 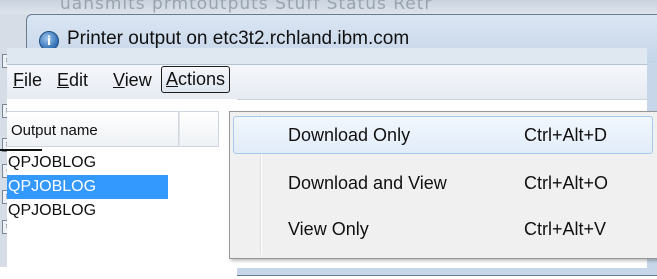 I want to click on menubar-spacer, so click(x=327, y=56).